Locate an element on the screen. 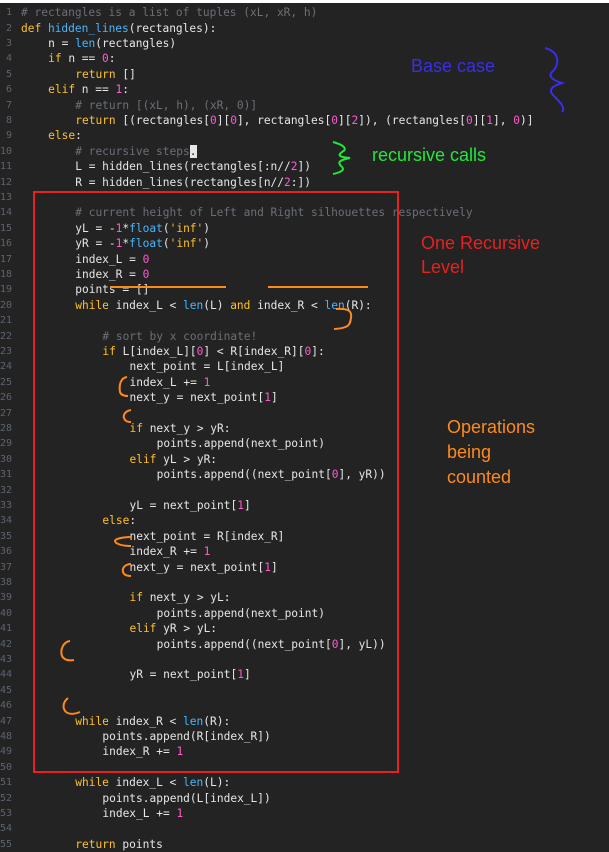  code-token: points is located at coordinates (142, 844).